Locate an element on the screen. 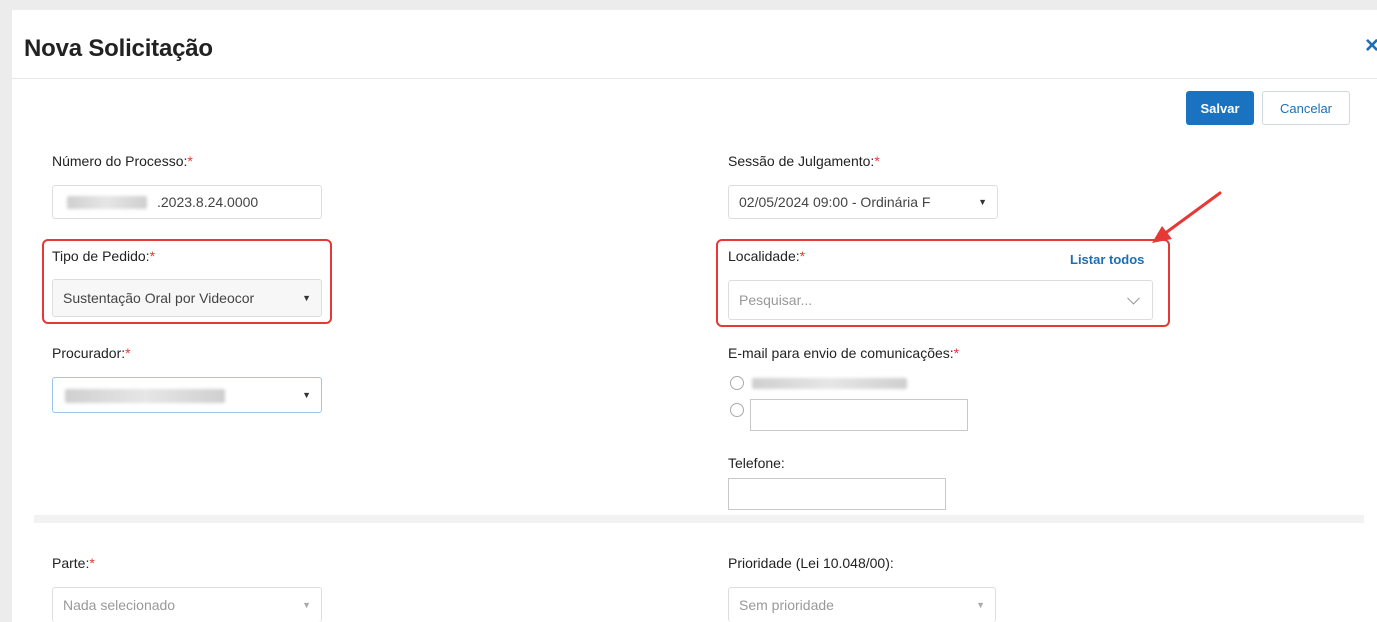 This screenshot has width=1377, height=622. sessao-select: 02/05/2024 09:00 - Ordinária F ▼ is located at coordinates (863, 202).